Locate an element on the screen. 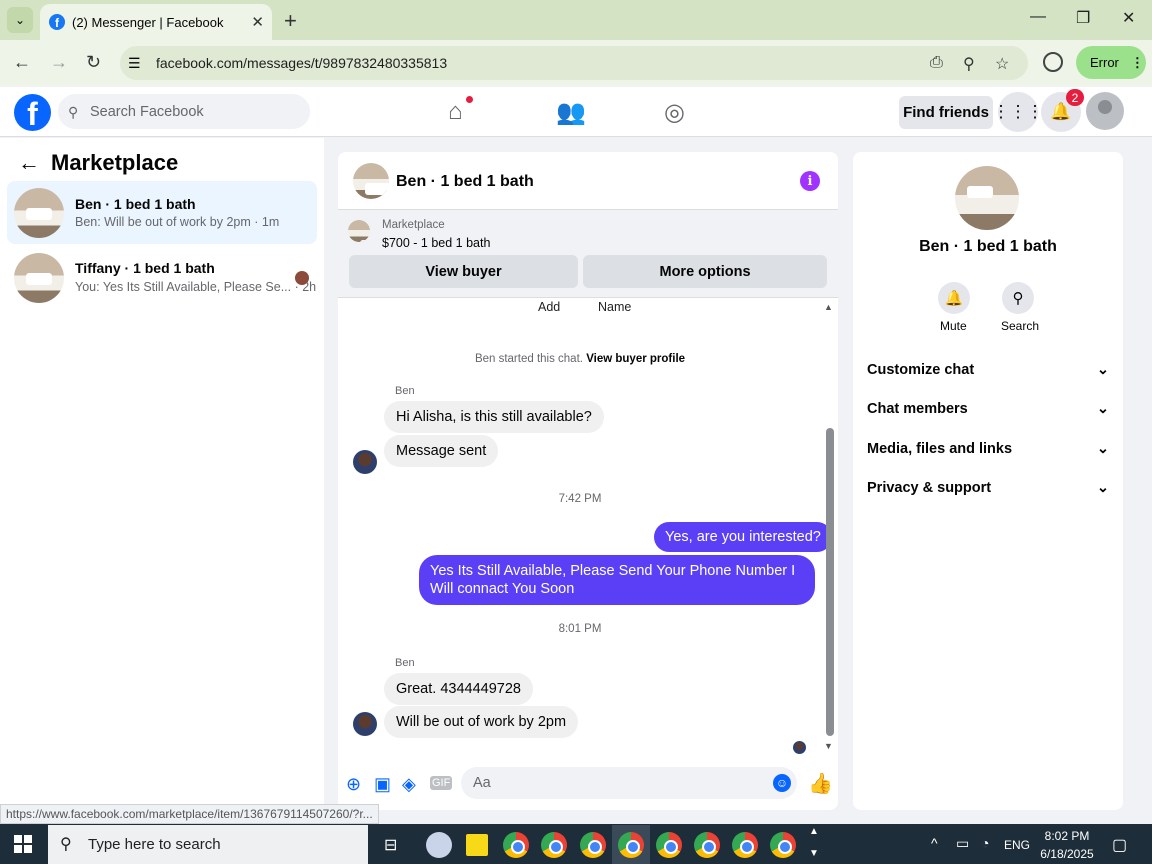 The height and width of the screenshot is (864, 1152). reload-icon: ↻ is located at coordinates (93, 62).